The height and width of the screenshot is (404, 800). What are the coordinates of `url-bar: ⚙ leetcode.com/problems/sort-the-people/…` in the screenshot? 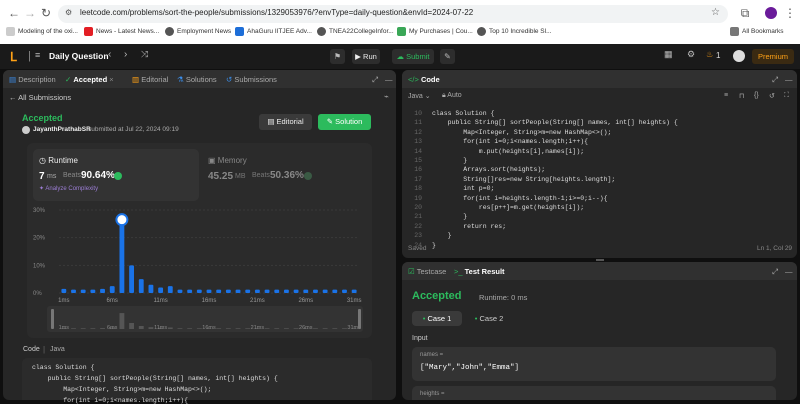 It's located at (393, 14).